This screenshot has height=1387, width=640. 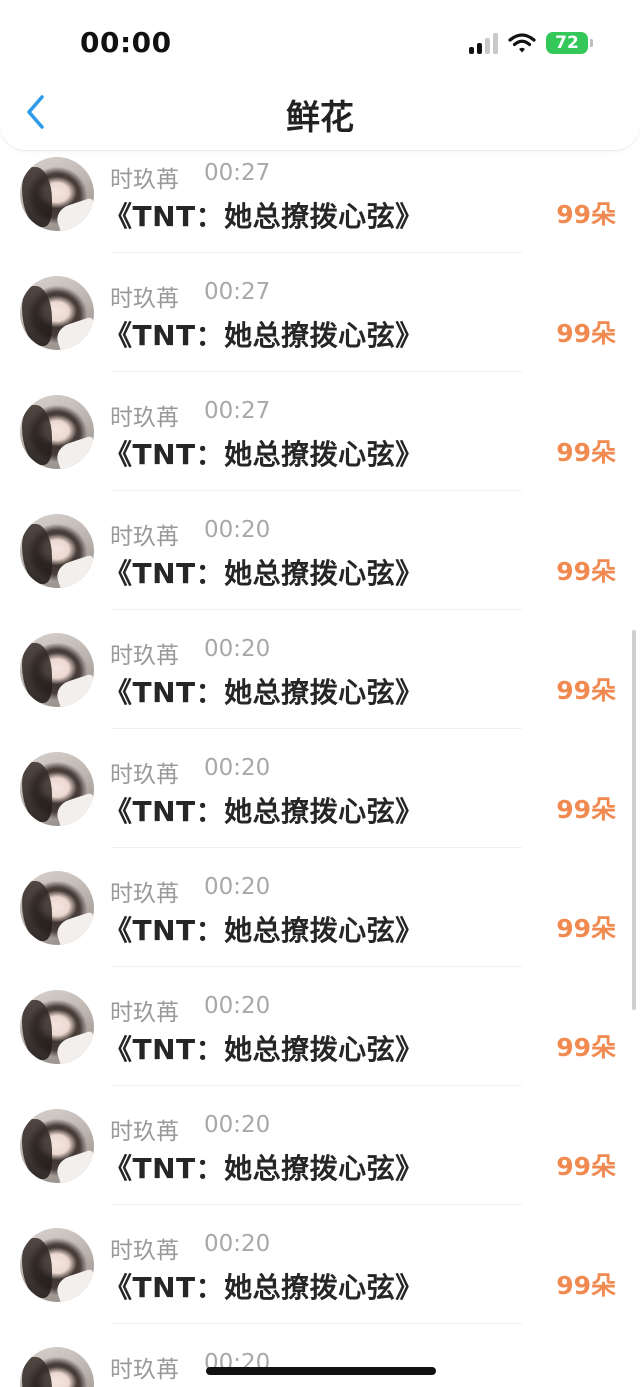 I want to click on scrollbar, so click(x=634, y=820).